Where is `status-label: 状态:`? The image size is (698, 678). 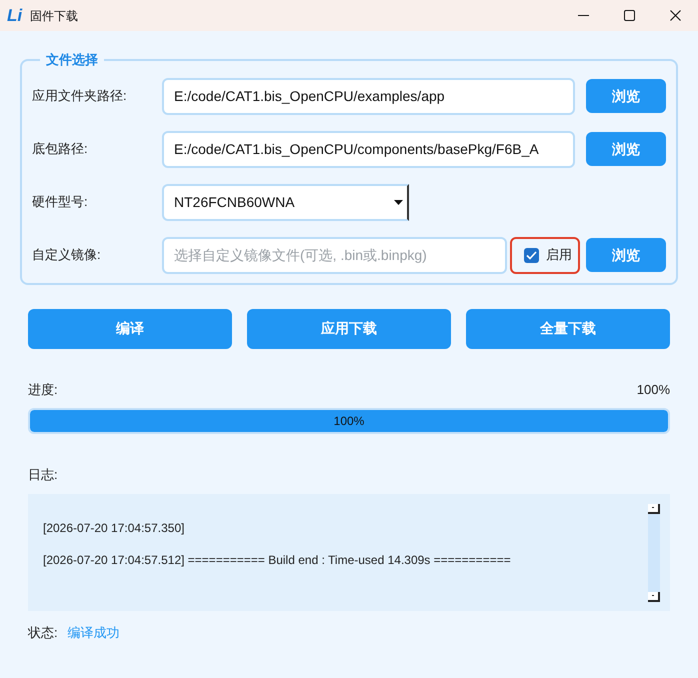
status-label: 状态: is located at coordinates (43, 633).